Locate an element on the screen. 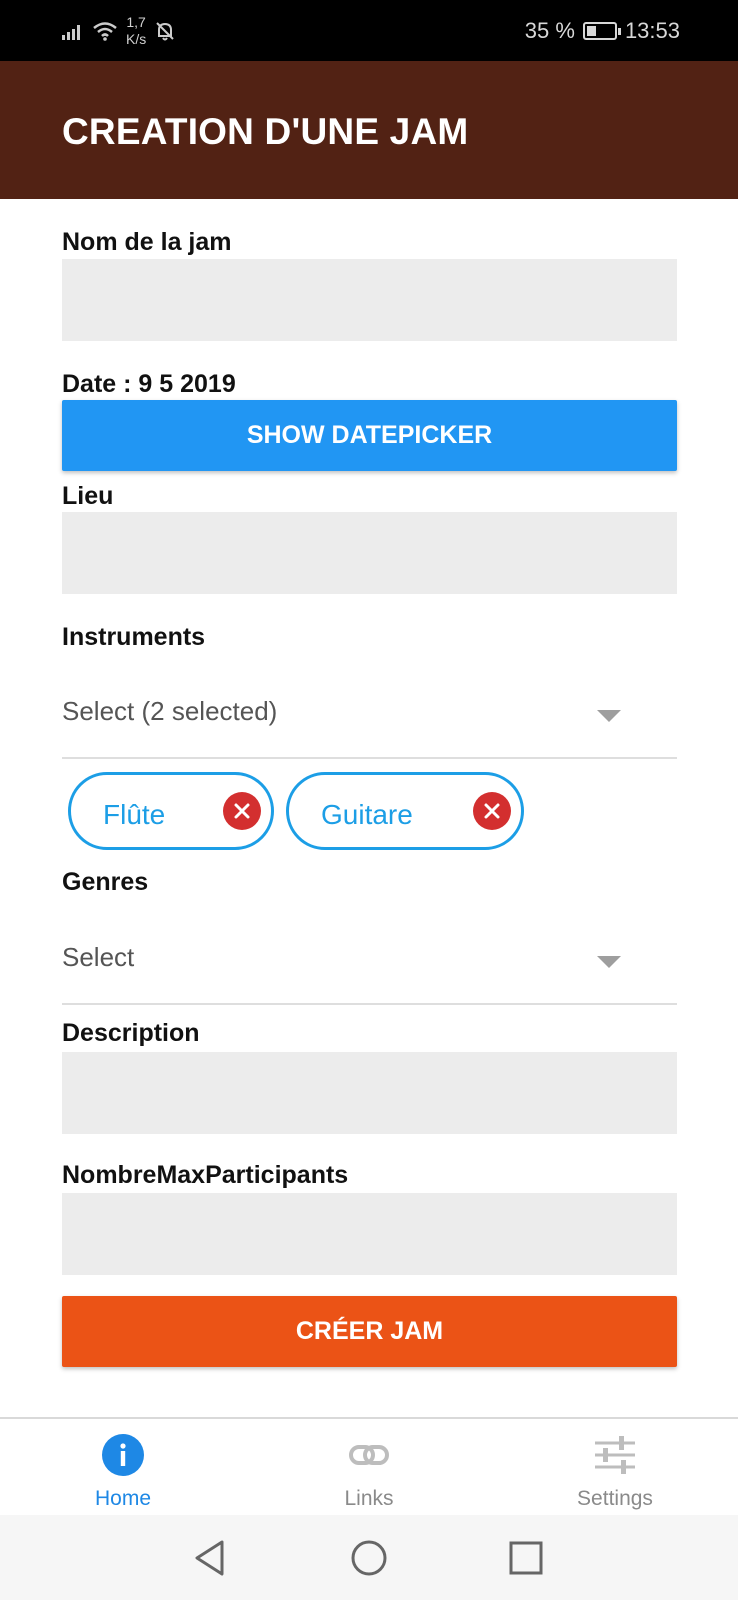  battery-percent: 35 % is located at coordinates (549, 30).